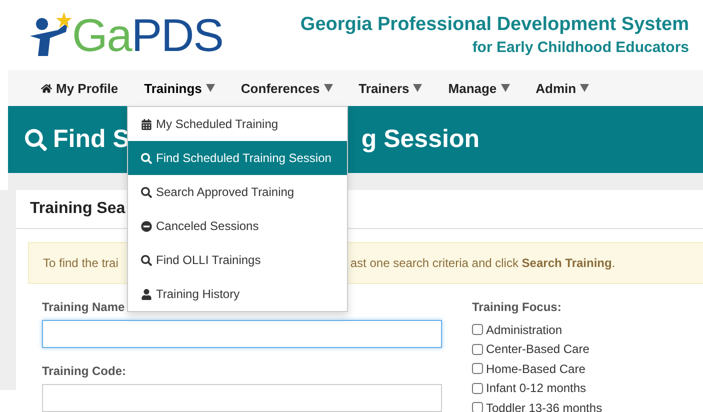 The image size is (703, 412). I want to click on nav-item: Conferences, so click(286, 88).